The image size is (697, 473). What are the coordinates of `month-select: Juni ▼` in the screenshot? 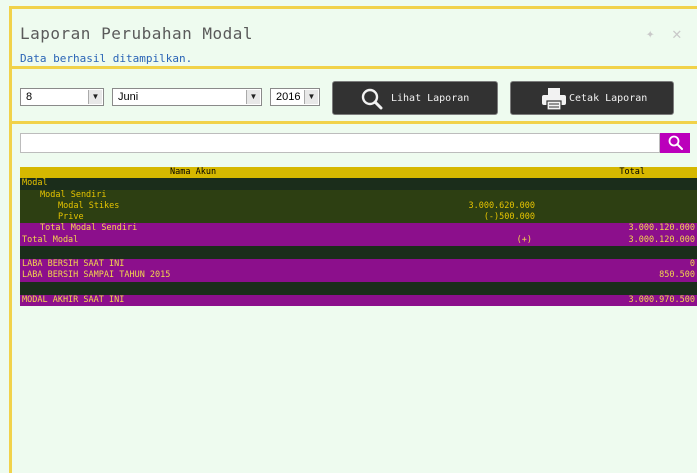 It's located at (187, 97).